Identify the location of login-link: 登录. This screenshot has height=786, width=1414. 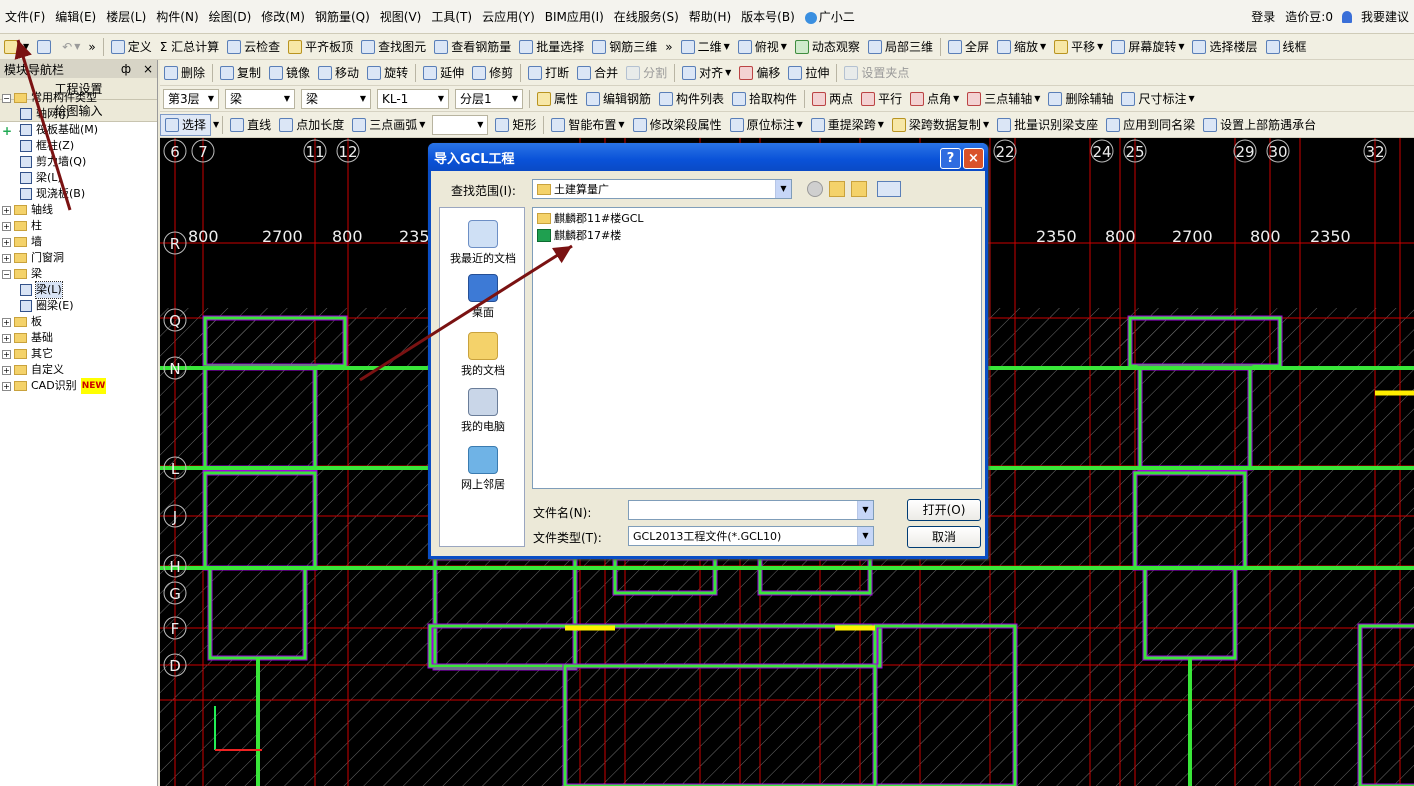
(1263, 16).